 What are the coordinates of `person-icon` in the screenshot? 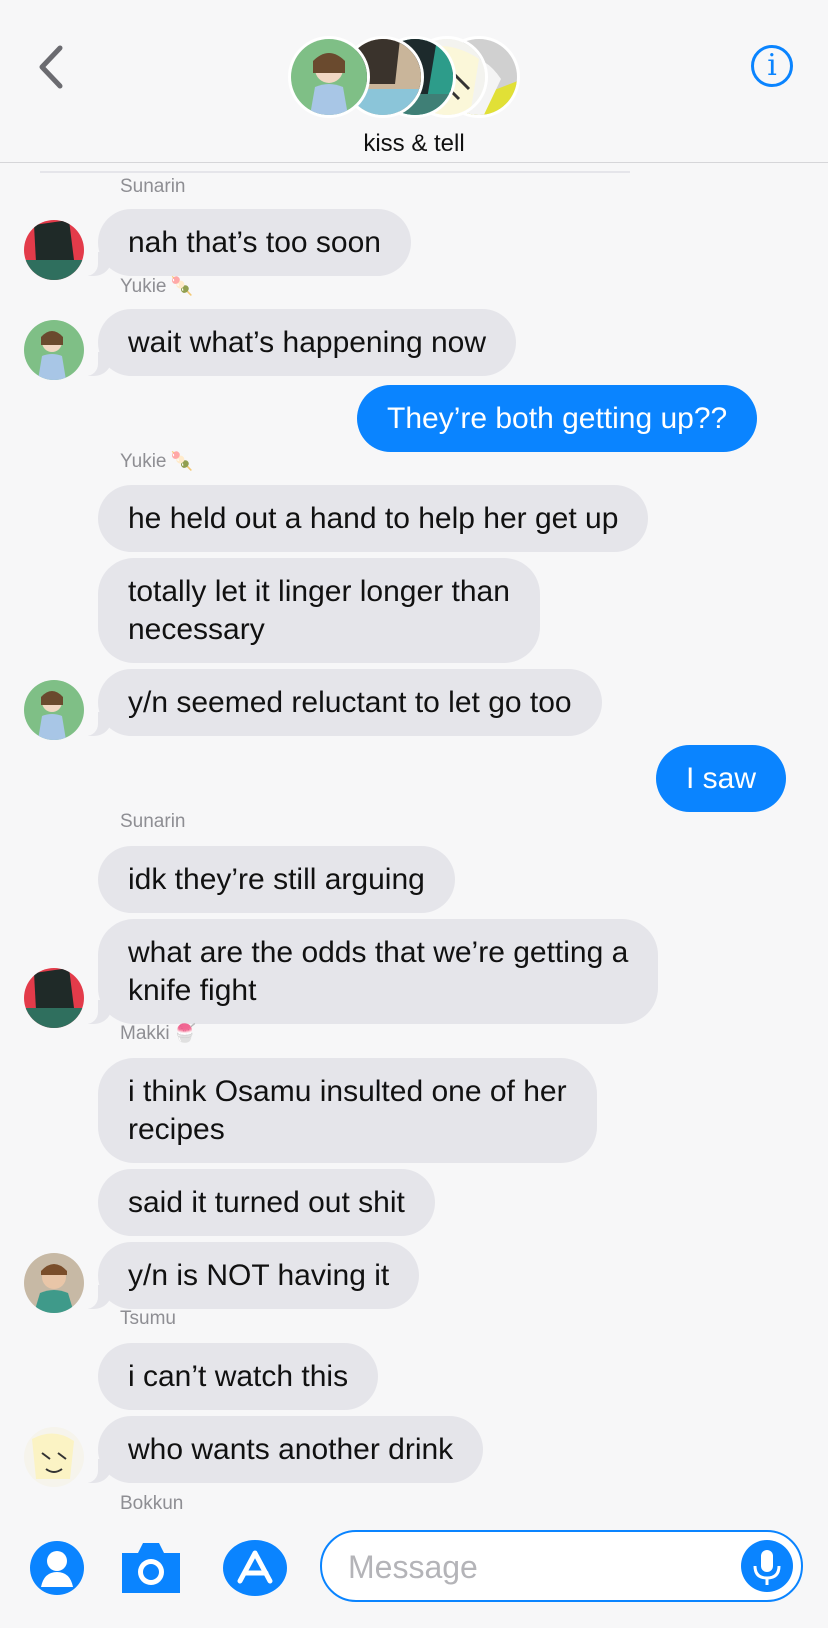 It's located at (57, 1568).